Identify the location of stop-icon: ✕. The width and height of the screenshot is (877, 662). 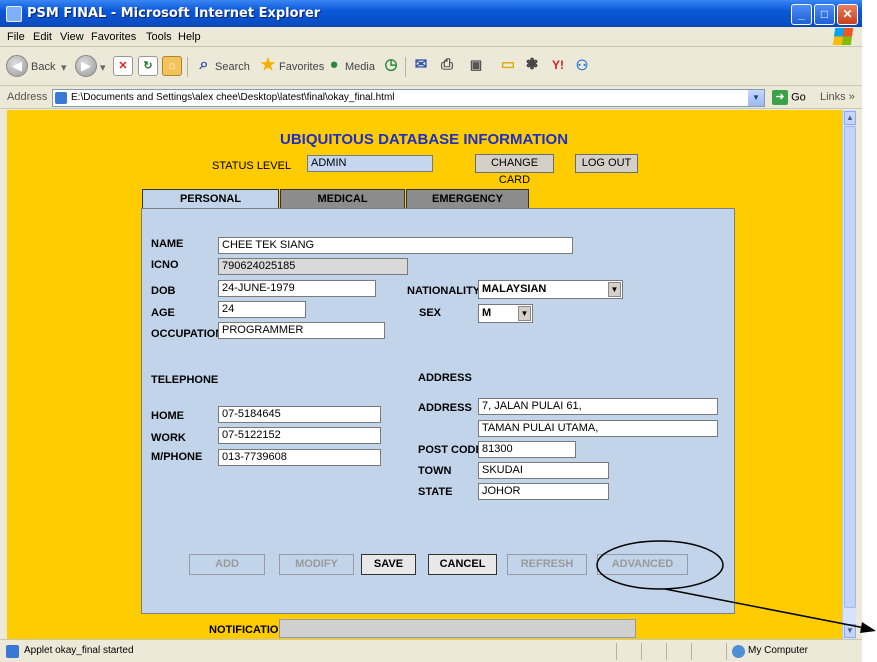
(123, 66).